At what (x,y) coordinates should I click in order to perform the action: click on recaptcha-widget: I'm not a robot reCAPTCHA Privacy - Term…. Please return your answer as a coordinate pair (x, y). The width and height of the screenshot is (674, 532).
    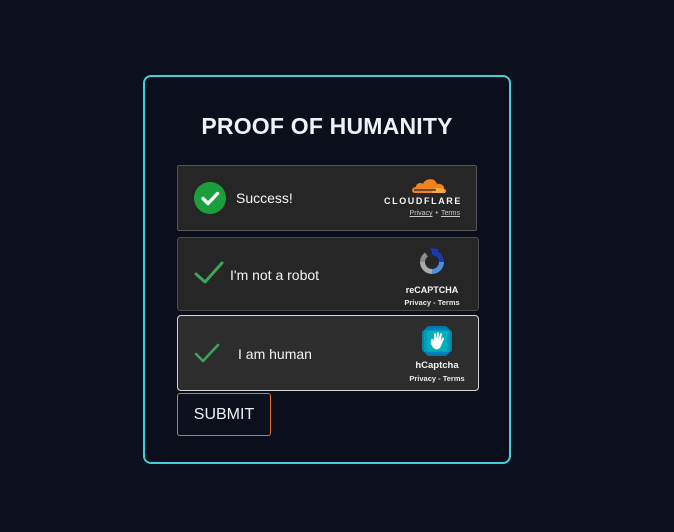
    Looking at the image, I should click on (328, 274).